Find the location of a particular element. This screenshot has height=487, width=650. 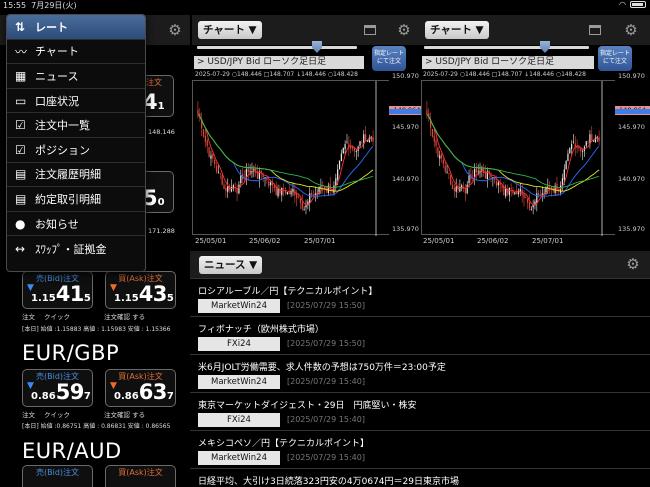

menu-item-swap: ↔ ｽﾜｯﾌﾟ・証拠金 is located at coordinates (76, 248).